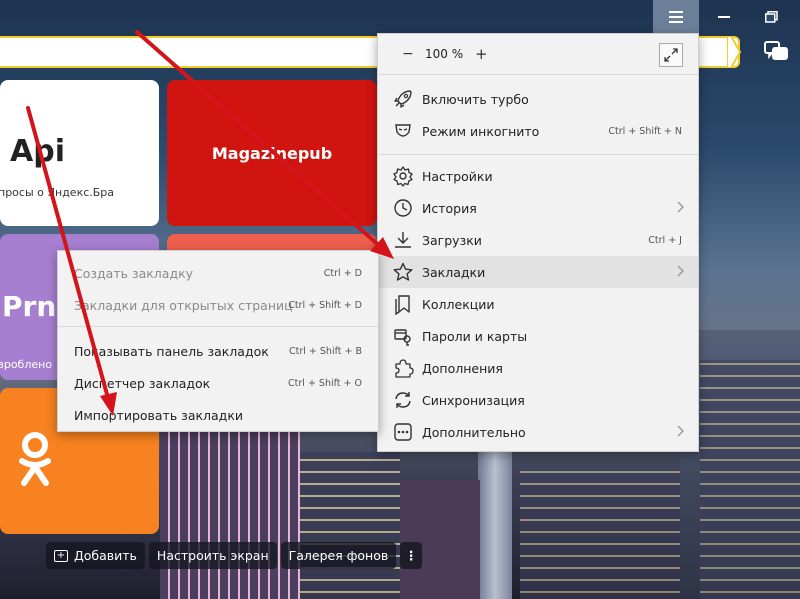 The height and width of the screenshot is (599, 800). I want to click on menu-item-label: Загрузки, so click(452, 240).